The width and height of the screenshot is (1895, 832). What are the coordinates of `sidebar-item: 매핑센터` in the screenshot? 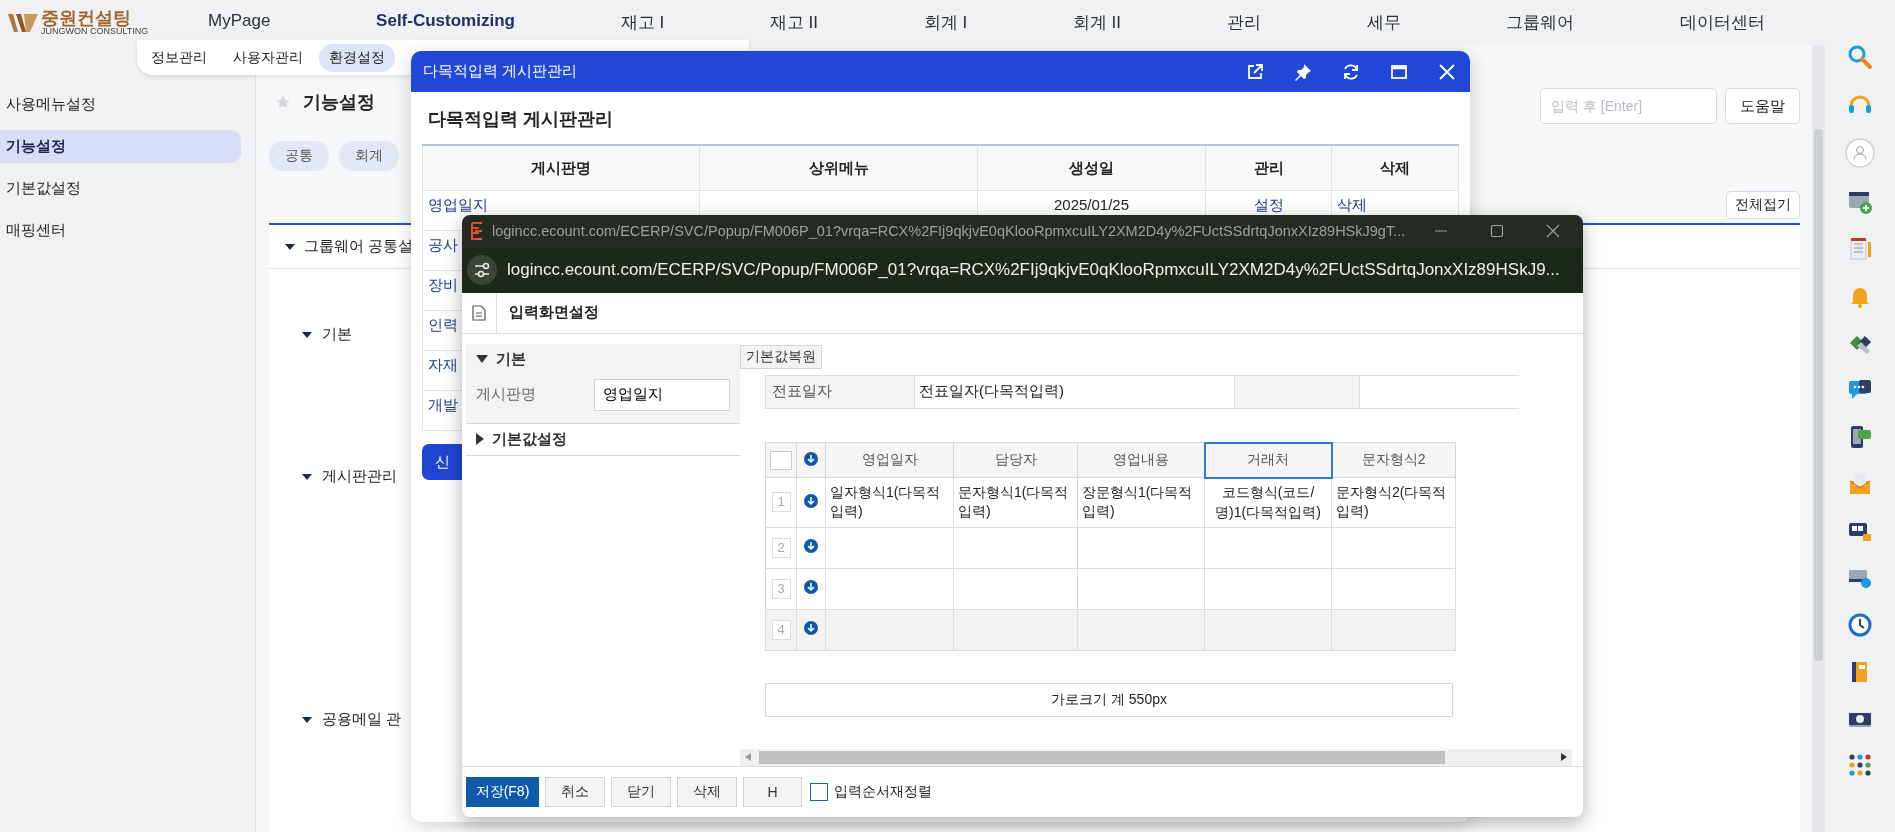 It's located at (120, 230).